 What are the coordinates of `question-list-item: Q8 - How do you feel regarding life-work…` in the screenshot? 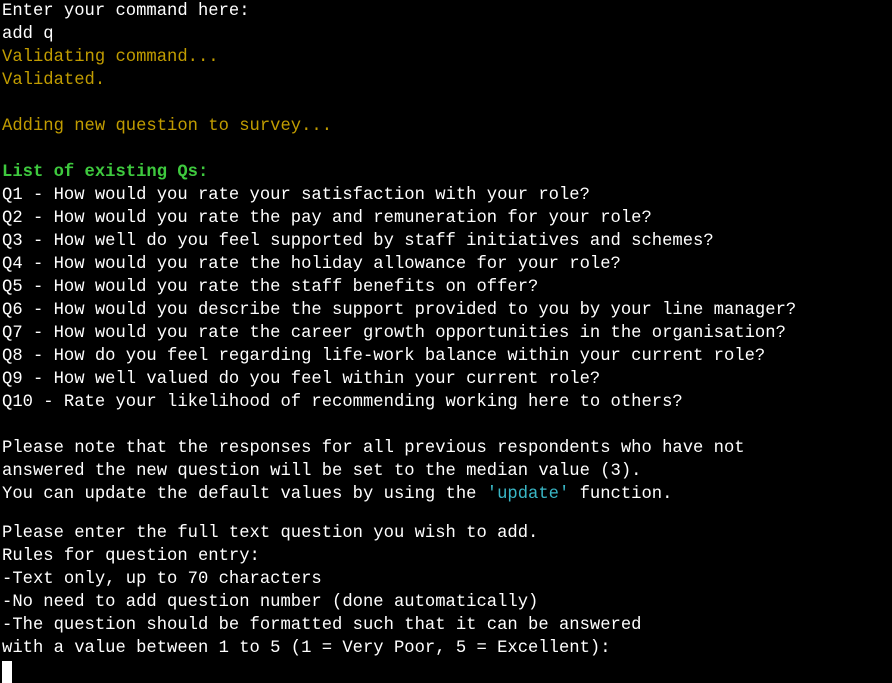 It's located at (384, 356).